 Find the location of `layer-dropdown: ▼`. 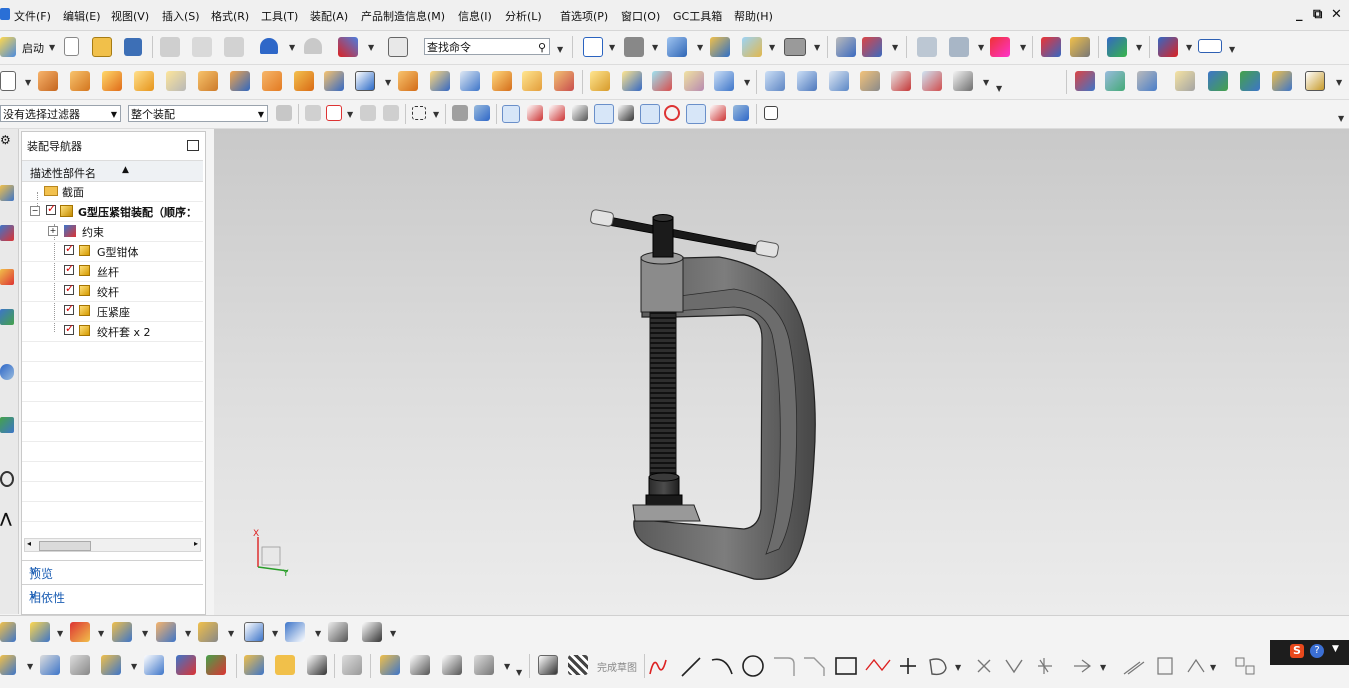

layer-dropdown: ▼ is located at coordinates (981, 47).